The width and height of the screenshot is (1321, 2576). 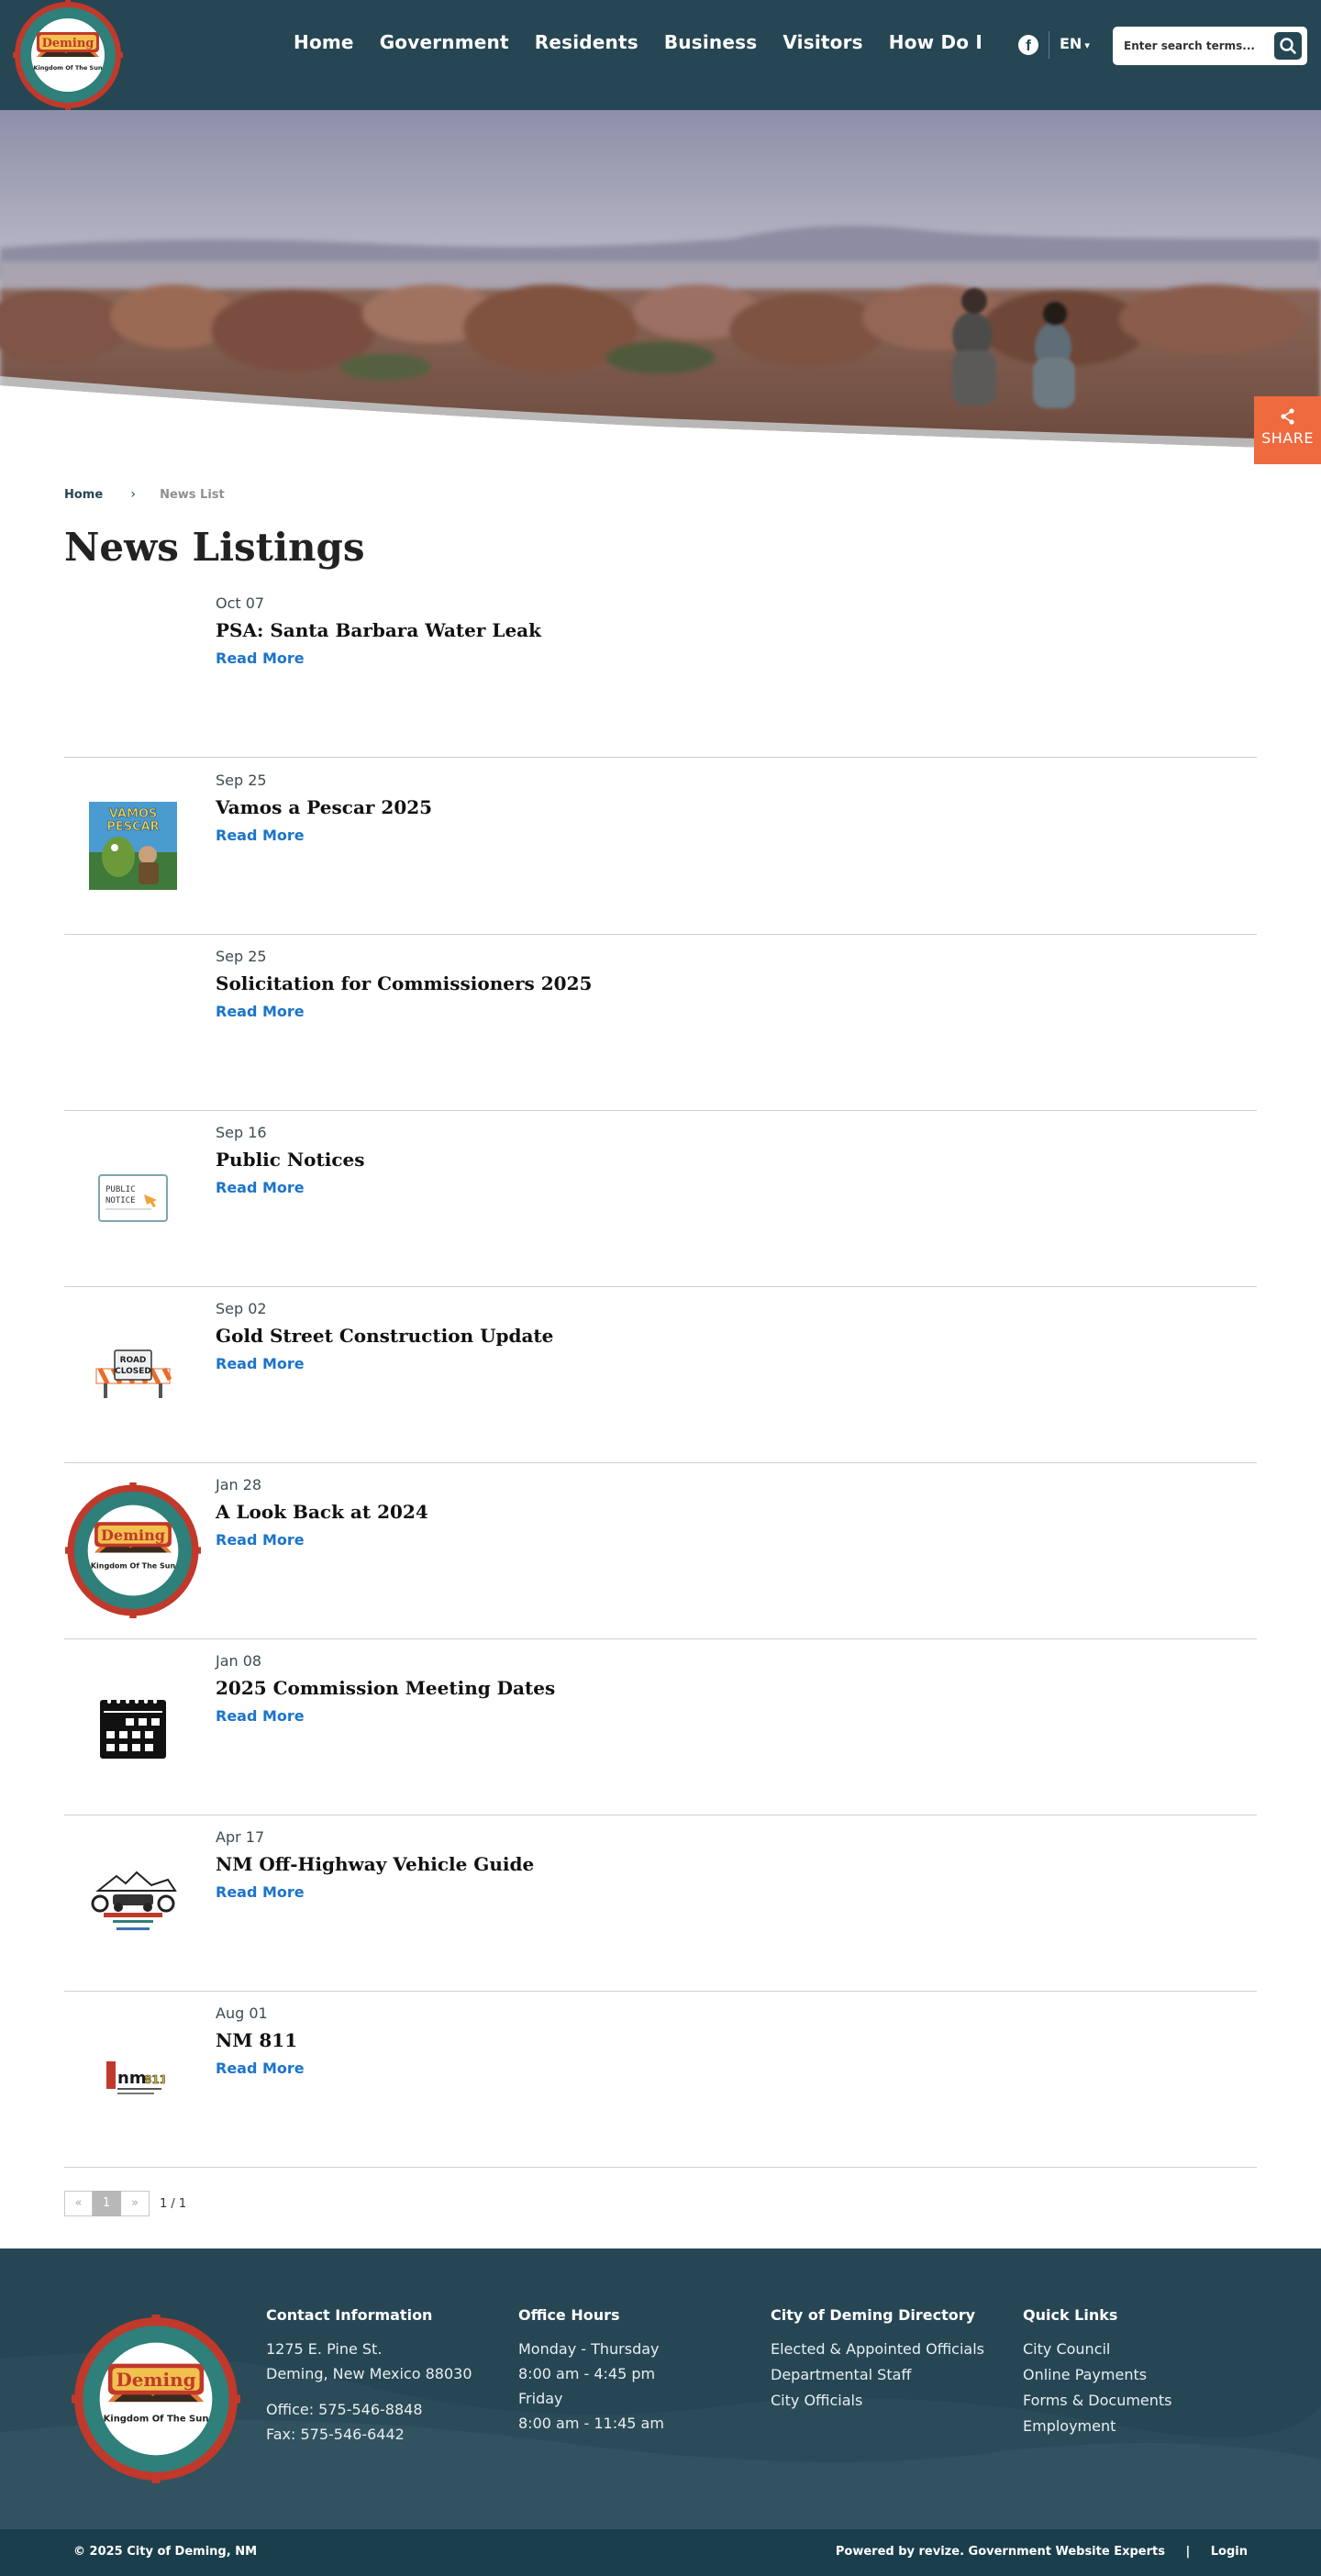 I want to click on footer-heading: Quick Links, so click(x=1070, y=2315).